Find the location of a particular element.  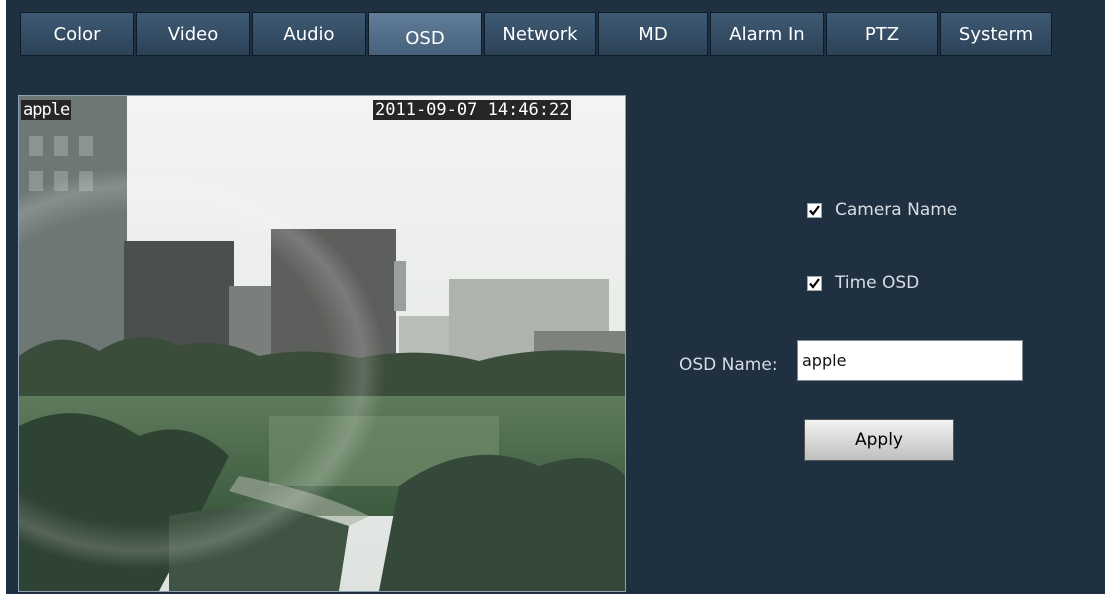

time-osd-checkbox is located at coordinates (814, 283).